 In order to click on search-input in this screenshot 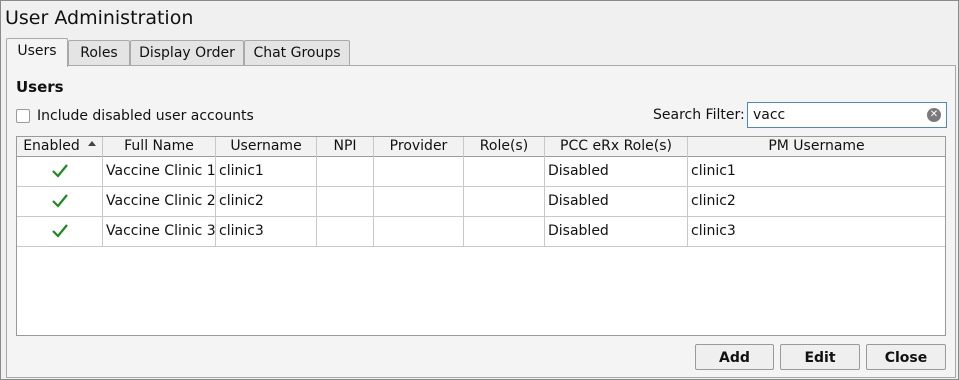, I will do `click(836, 115)`.